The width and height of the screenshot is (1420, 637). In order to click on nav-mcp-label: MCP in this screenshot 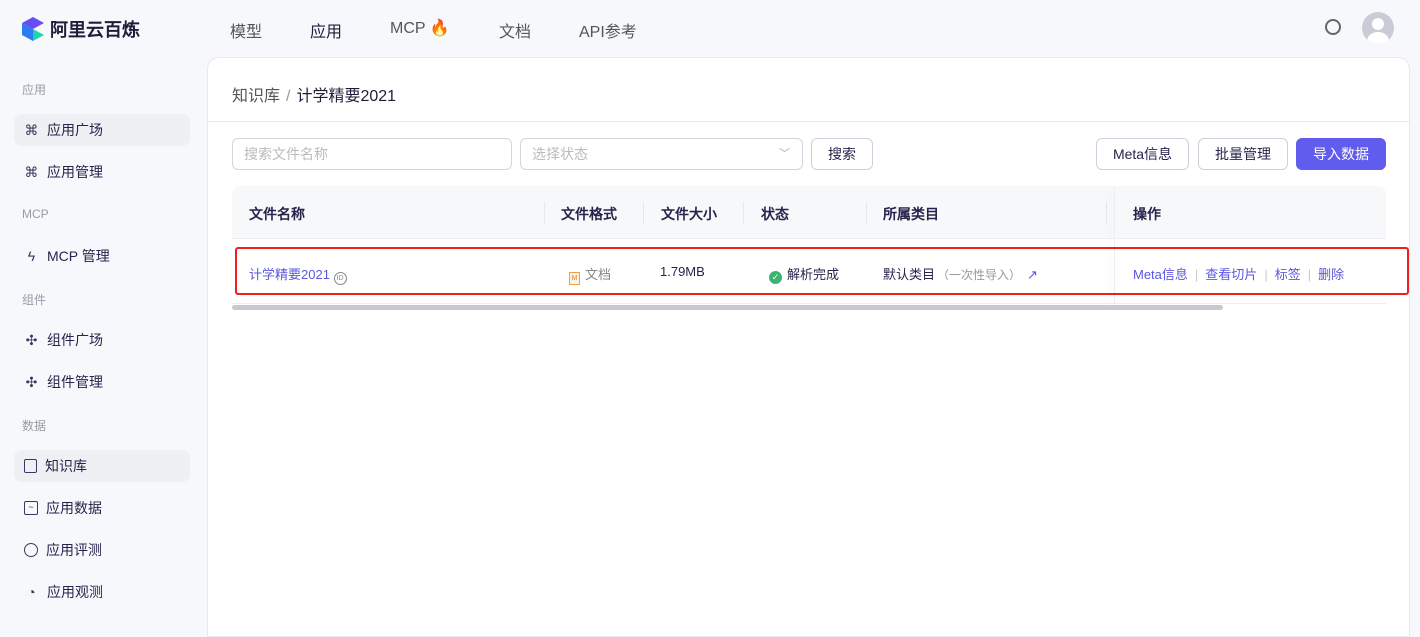, I will do `click(408, 28)`.